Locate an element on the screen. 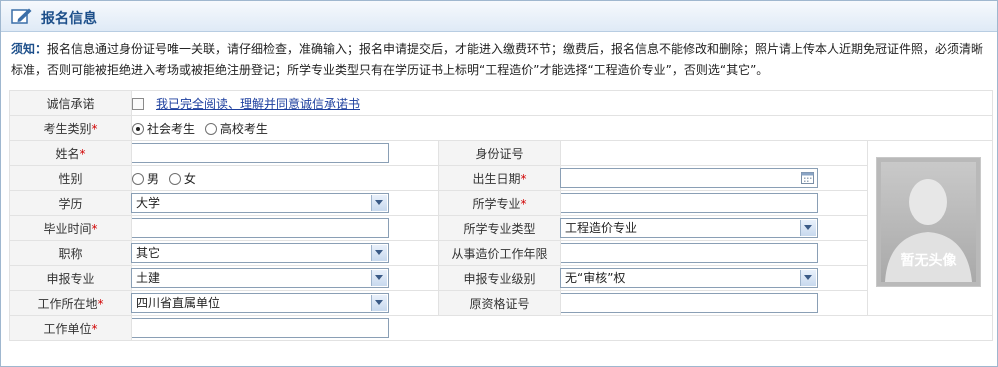  row-apply-major: 申报专业 土建 申报专业级别 无“审核”权 is located at coordinates (501, 278).